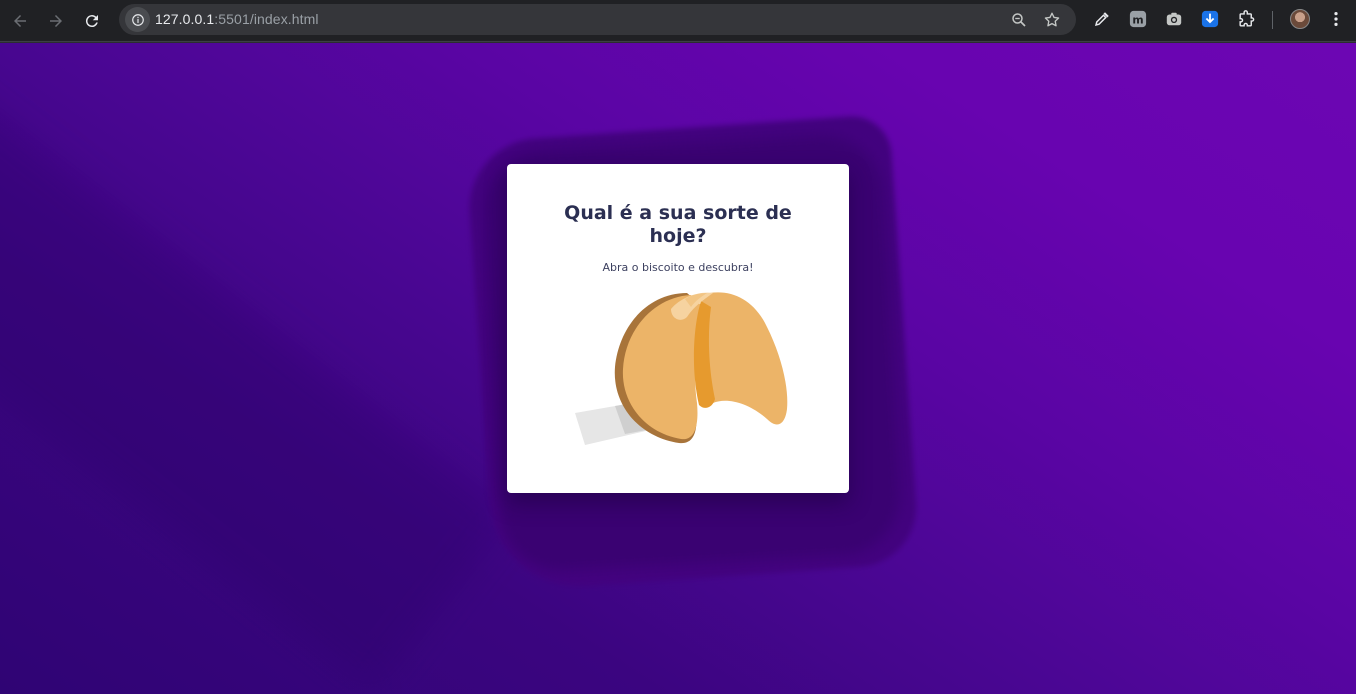  I want to click on camera-extension, so click(1174, 19).